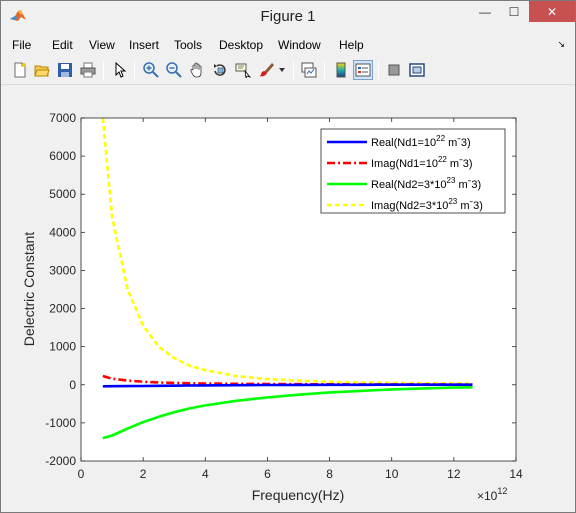 The width and height of the screenshot is (576, 513). What do you see at coordinates (288, 16) in the screenshot?
I see `title-bar: Figure 1 — ☐ ✕` at bounding box center [288, 16].